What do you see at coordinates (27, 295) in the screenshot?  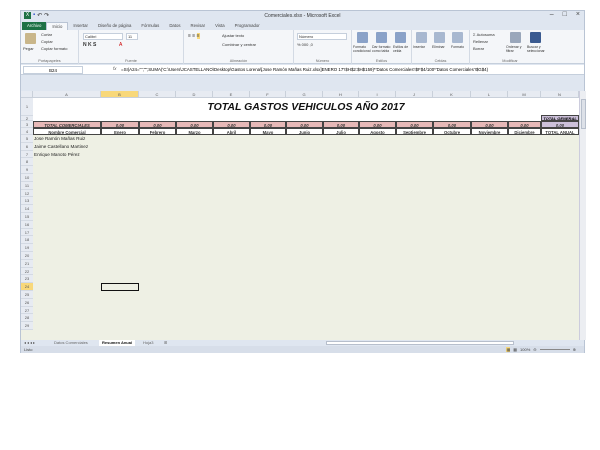 I see `row-header: 25` at bounding box center [27, 295].